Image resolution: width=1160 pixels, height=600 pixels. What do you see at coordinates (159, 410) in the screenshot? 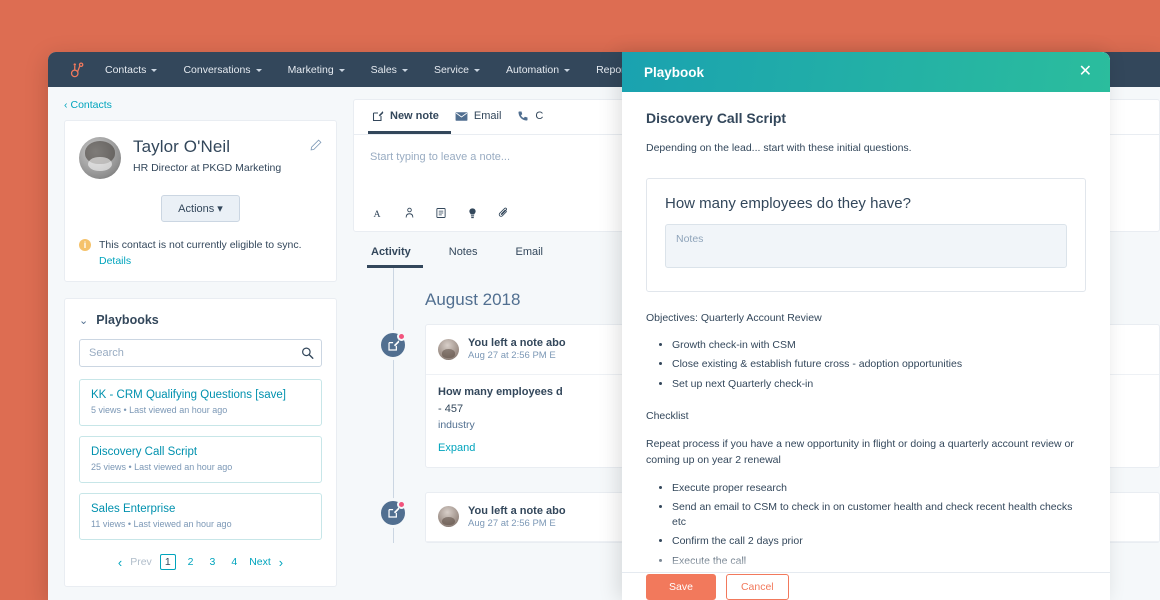
I see `playbook-meta: 5 views • Last viewed an hour ago` at bounding box center [159, 410].